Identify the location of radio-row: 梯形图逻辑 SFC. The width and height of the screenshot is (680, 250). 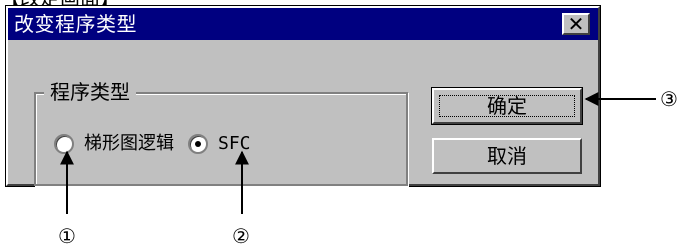
(159, 144).